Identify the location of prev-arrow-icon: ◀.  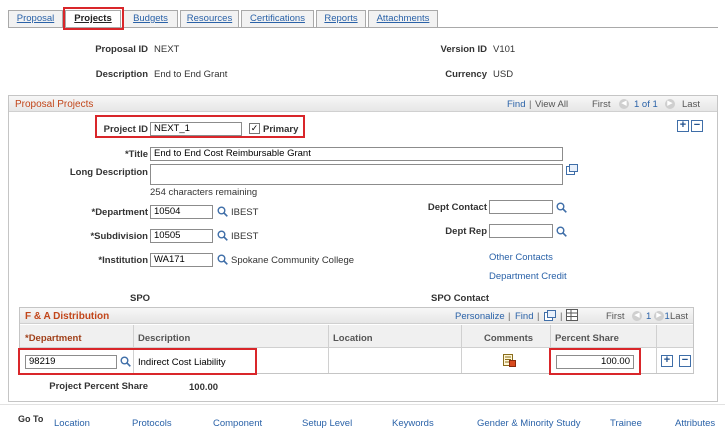
(624, 104).